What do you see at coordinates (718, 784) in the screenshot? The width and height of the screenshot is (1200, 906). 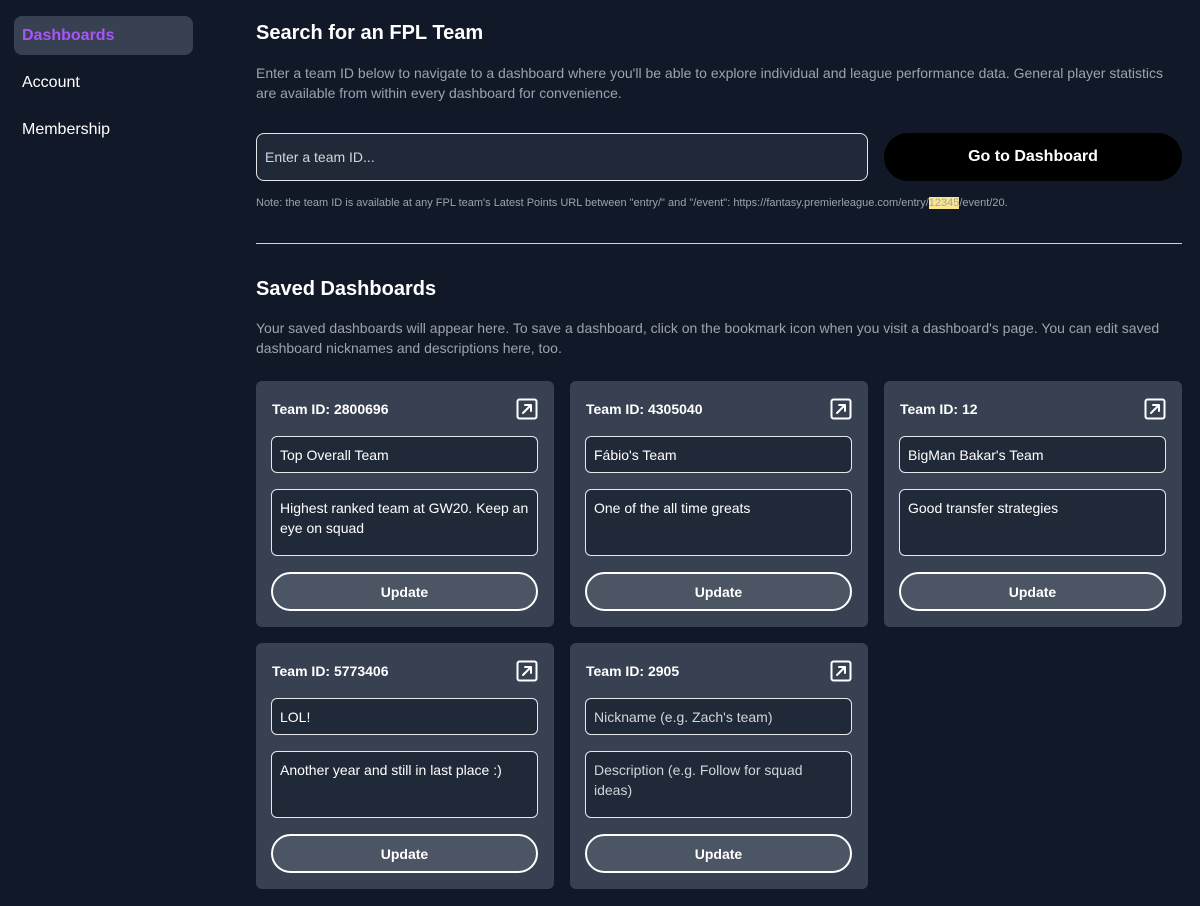 I see `description-textarea` at bounding box center [718, 784].